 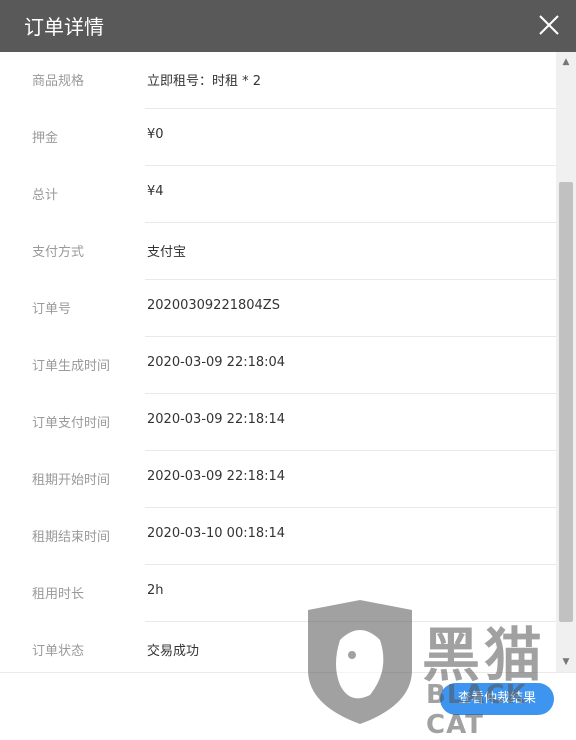 I want to click on vertical-scrollbar: ▲ ▼, so click(x=566, y=362).